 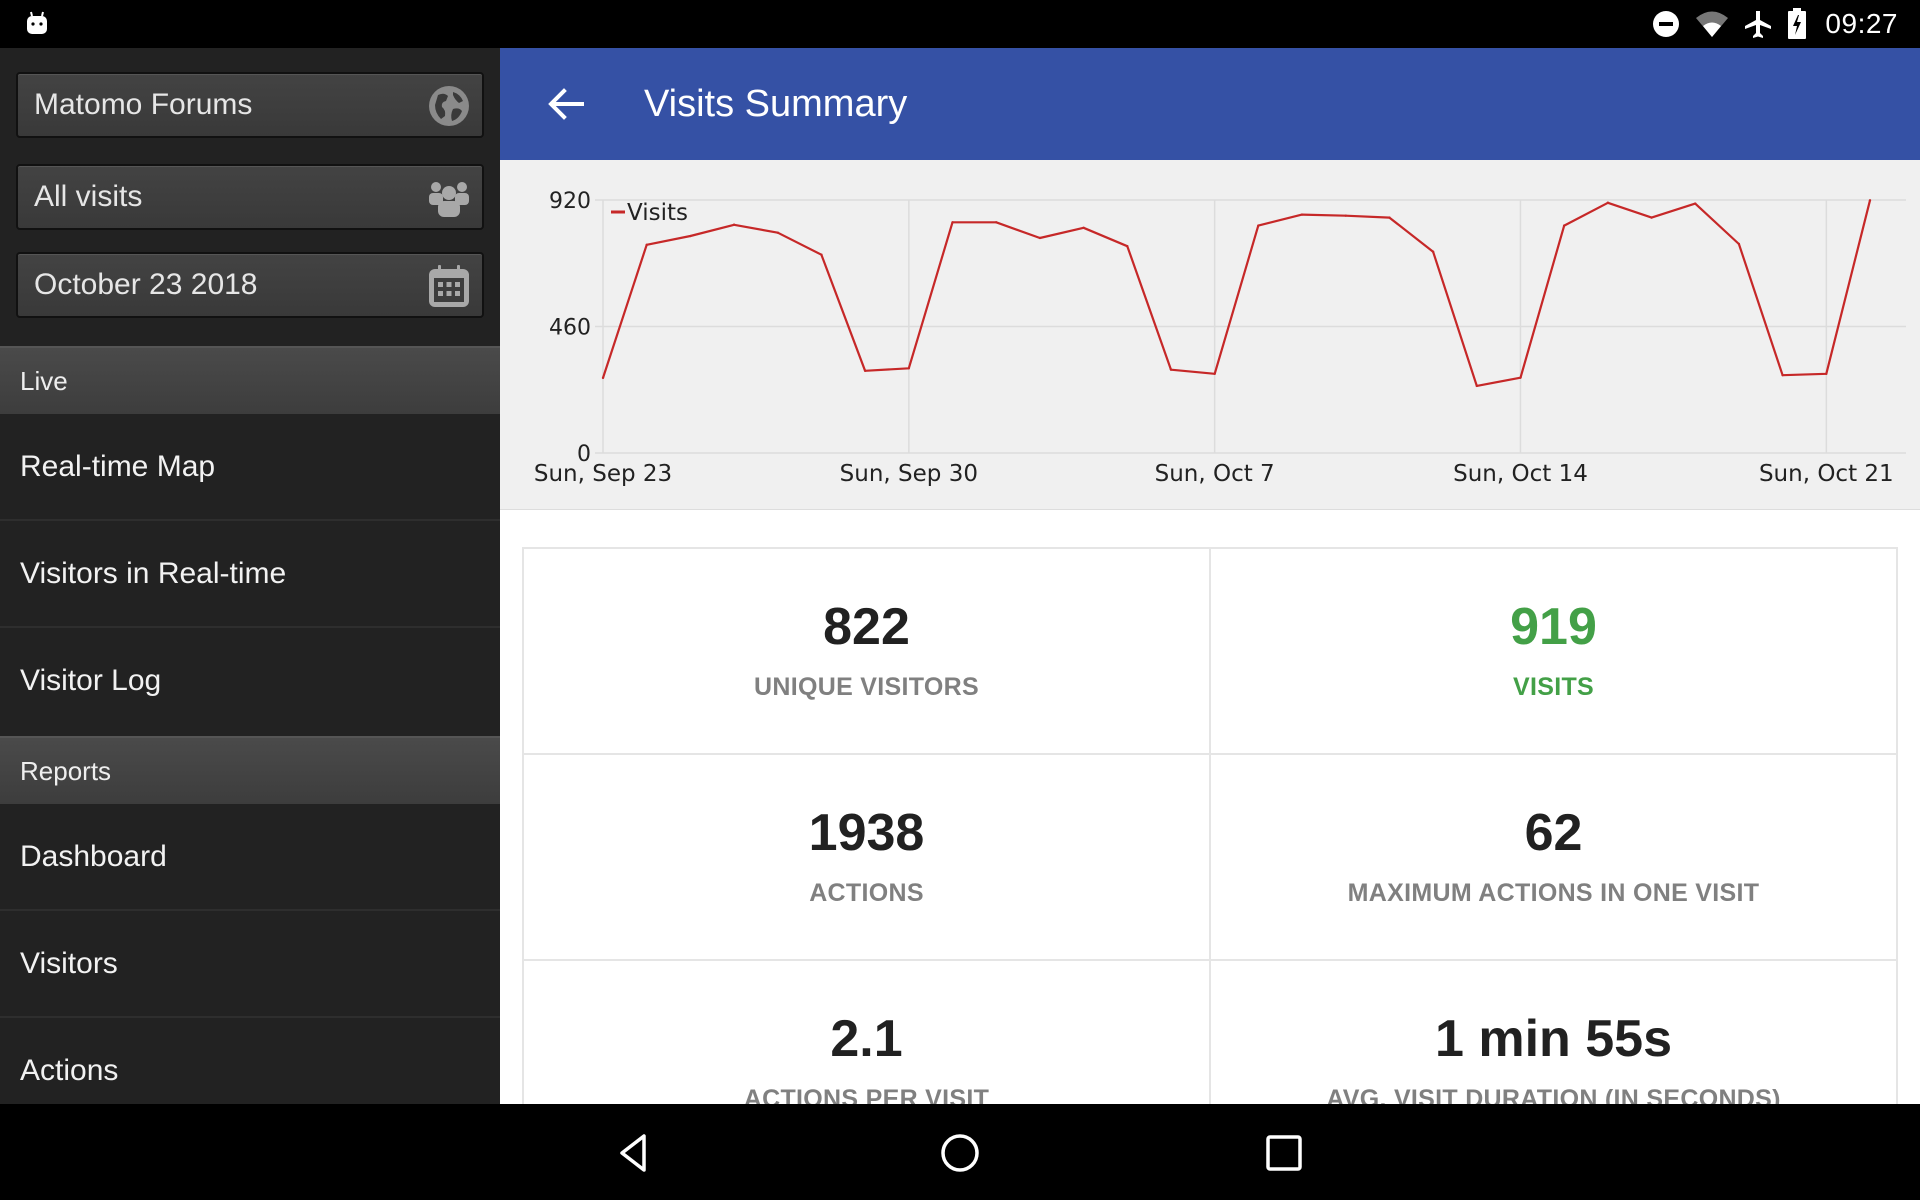 What do you see at coordinates (1826, 474) in the screenshot?
I see `x-tick-label: Sun, Oct 21` at bounding box center [1826, 474].